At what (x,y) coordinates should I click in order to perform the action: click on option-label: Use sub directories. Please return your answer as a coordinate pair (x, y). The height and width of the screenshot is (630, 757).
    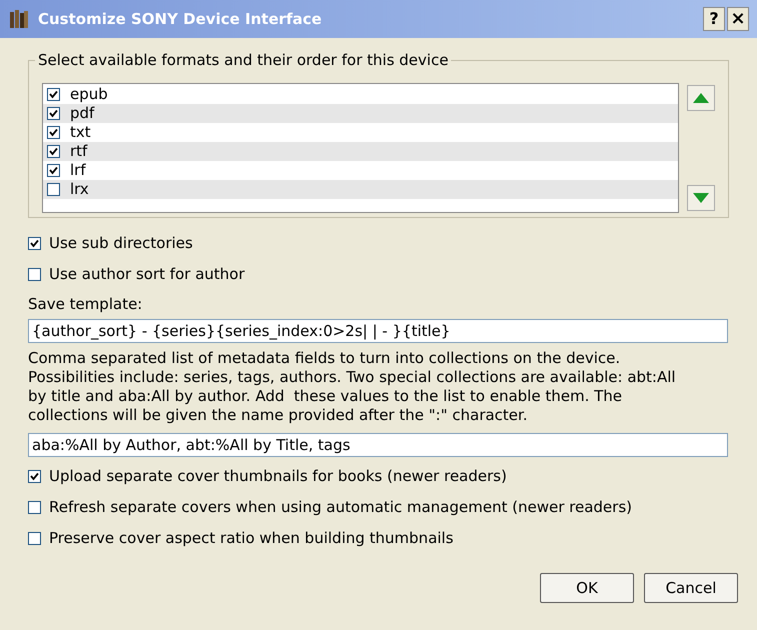
    Looking at the image, I should click on (121, 243).